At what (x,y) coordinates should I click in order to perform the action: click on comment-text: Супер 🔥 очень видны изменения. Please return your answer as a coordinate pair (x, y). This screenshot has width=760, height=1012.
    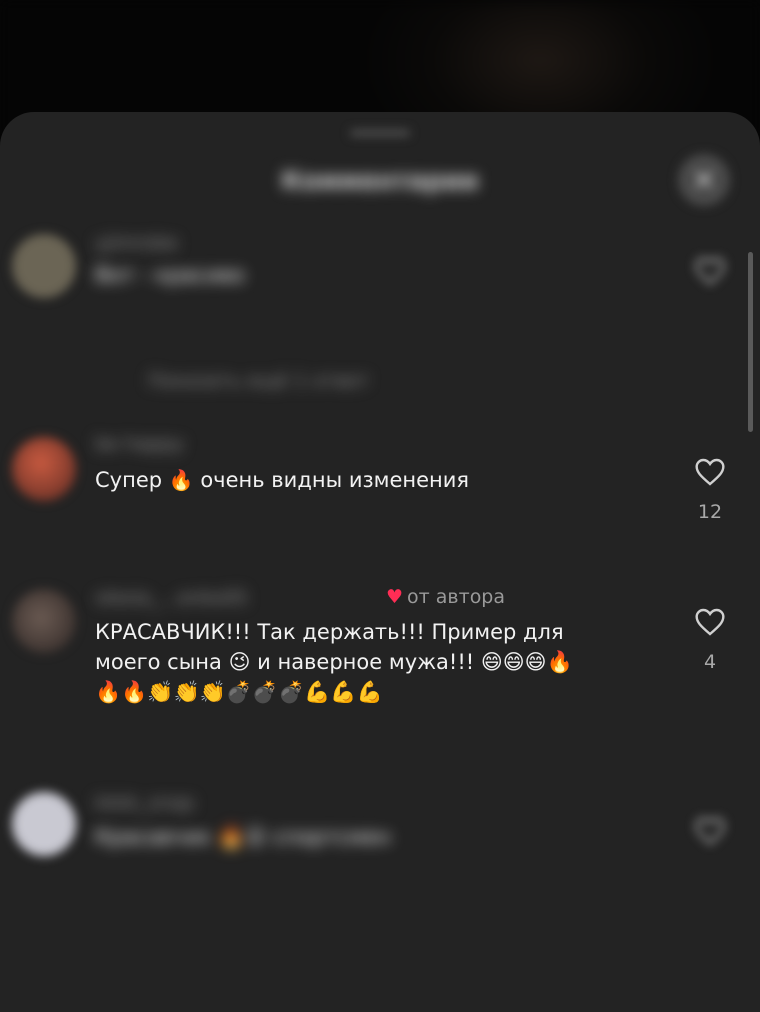
    Looking at the image, I should click on (380, 480).